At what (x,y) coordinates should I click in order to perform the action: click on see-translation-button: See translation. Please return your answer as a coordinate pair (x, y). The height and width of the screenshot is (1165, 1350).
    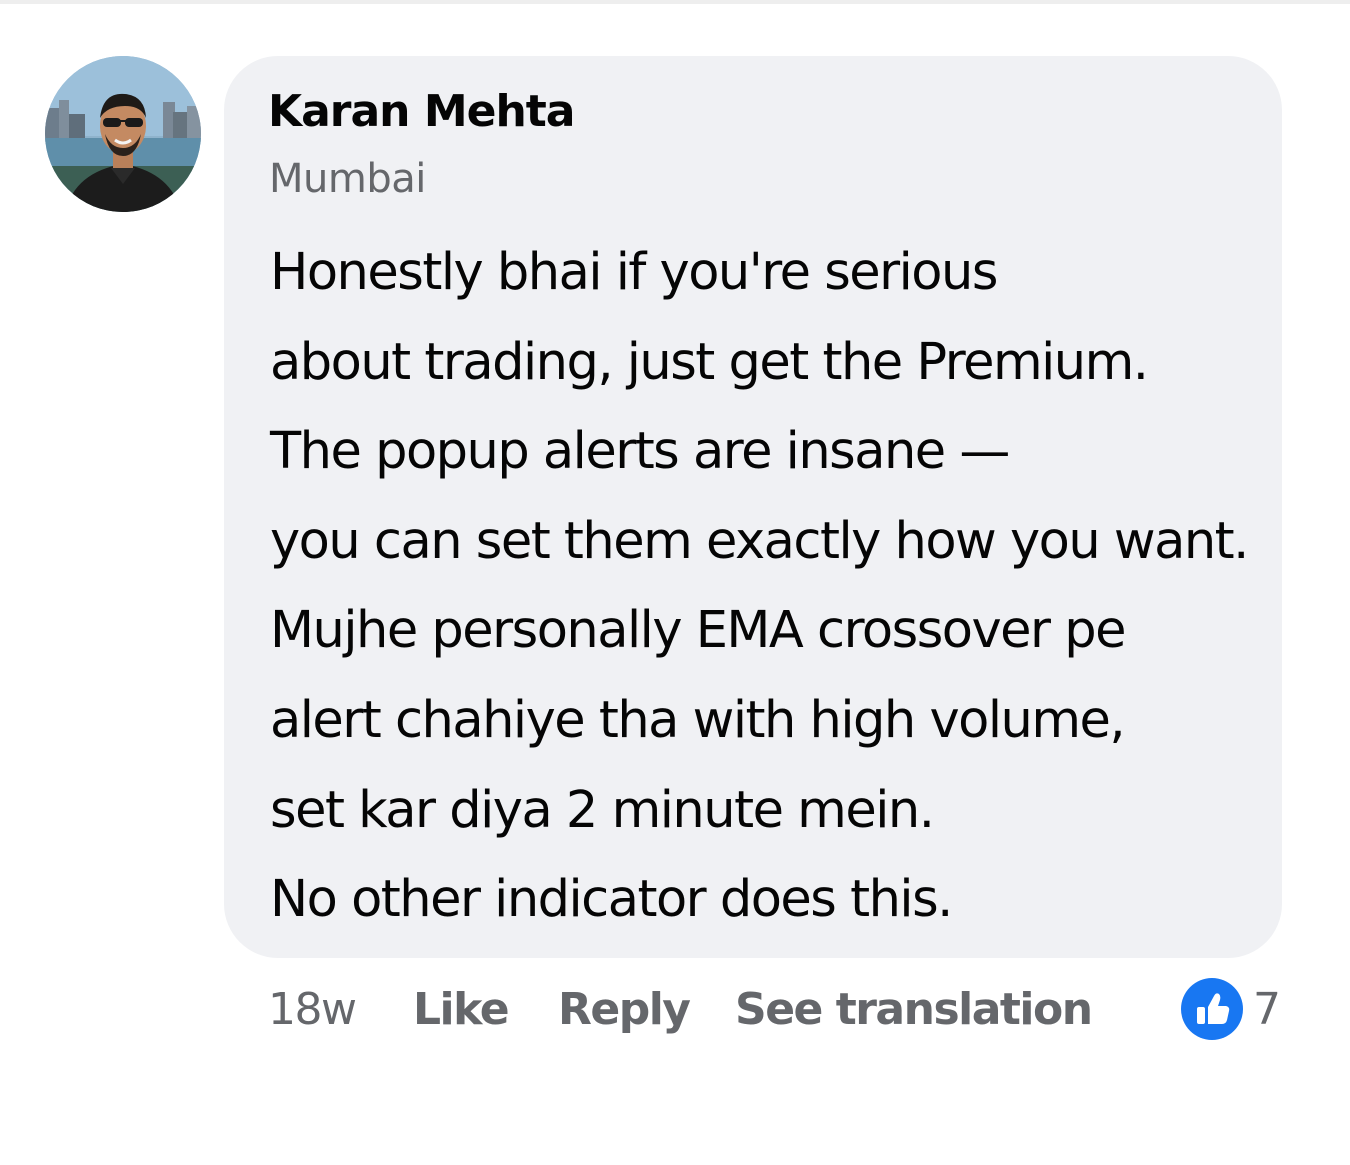
    Looking at the image, I should click on (914, 1009).